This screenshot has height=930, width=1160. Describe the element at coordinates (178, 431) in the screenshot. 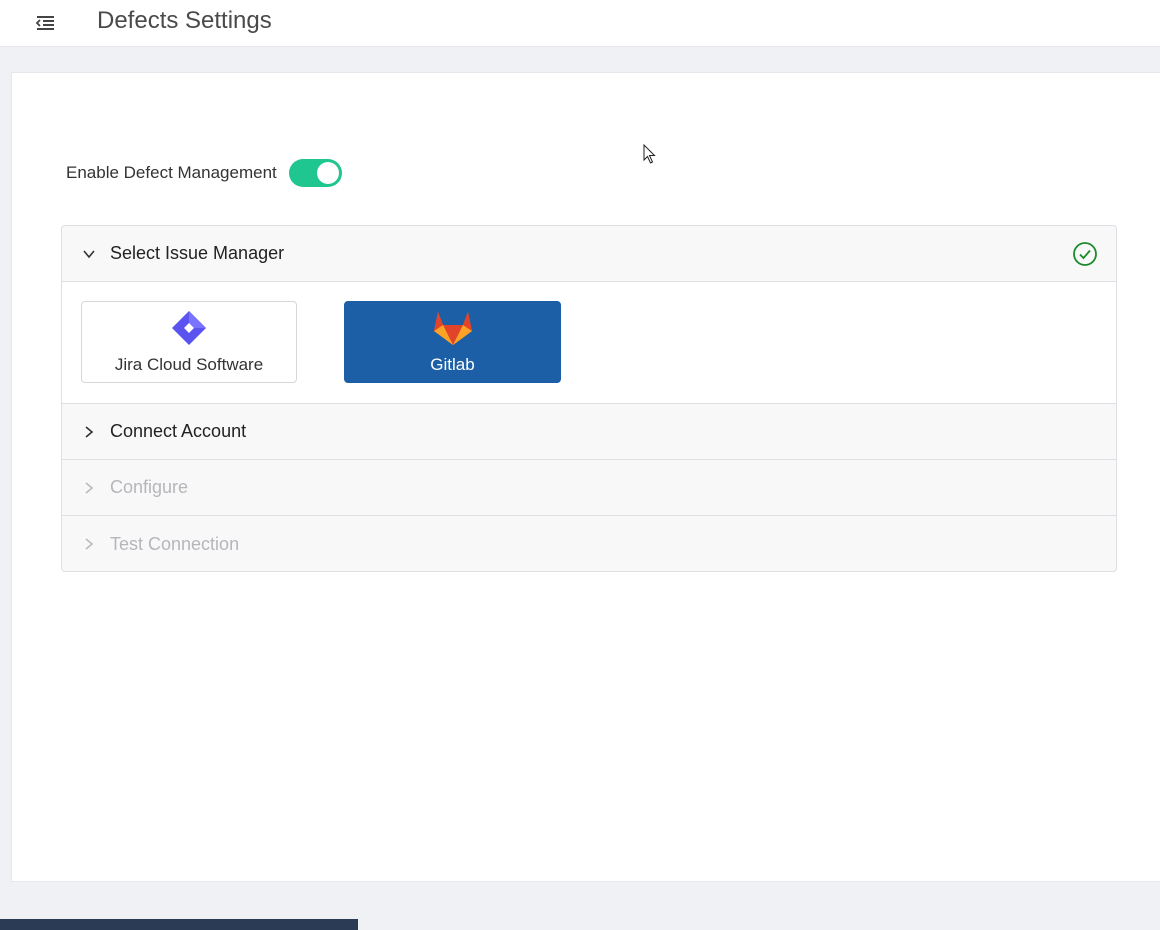

I see `section-title: Connect Account` at that location.